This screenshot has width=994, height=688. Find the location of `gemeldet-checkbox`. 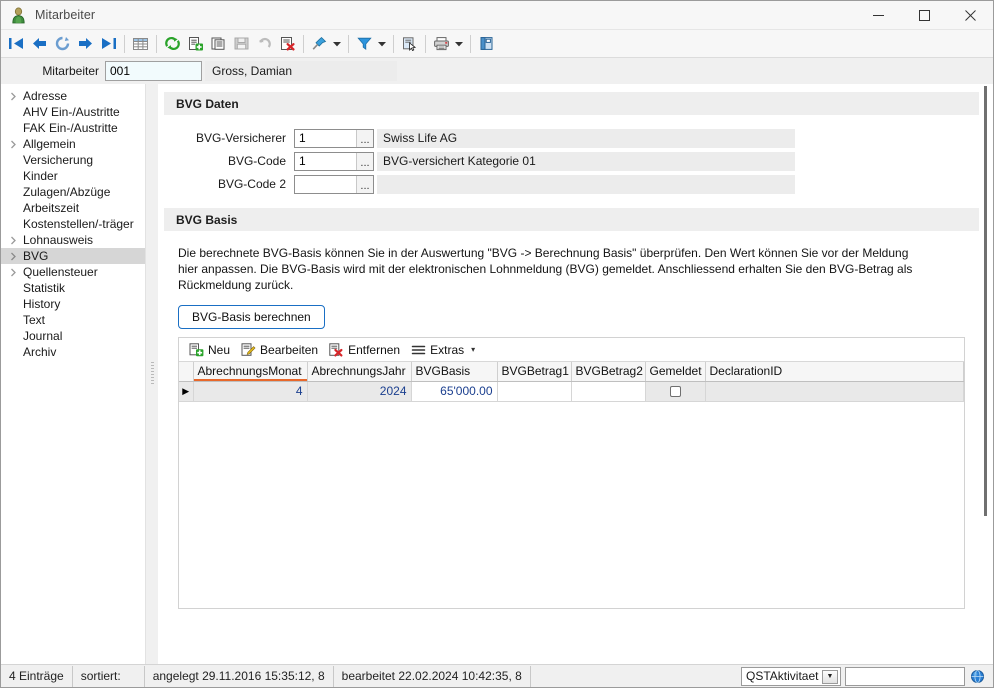

gemeldet-checkbox is located at coordinates (675, 392).